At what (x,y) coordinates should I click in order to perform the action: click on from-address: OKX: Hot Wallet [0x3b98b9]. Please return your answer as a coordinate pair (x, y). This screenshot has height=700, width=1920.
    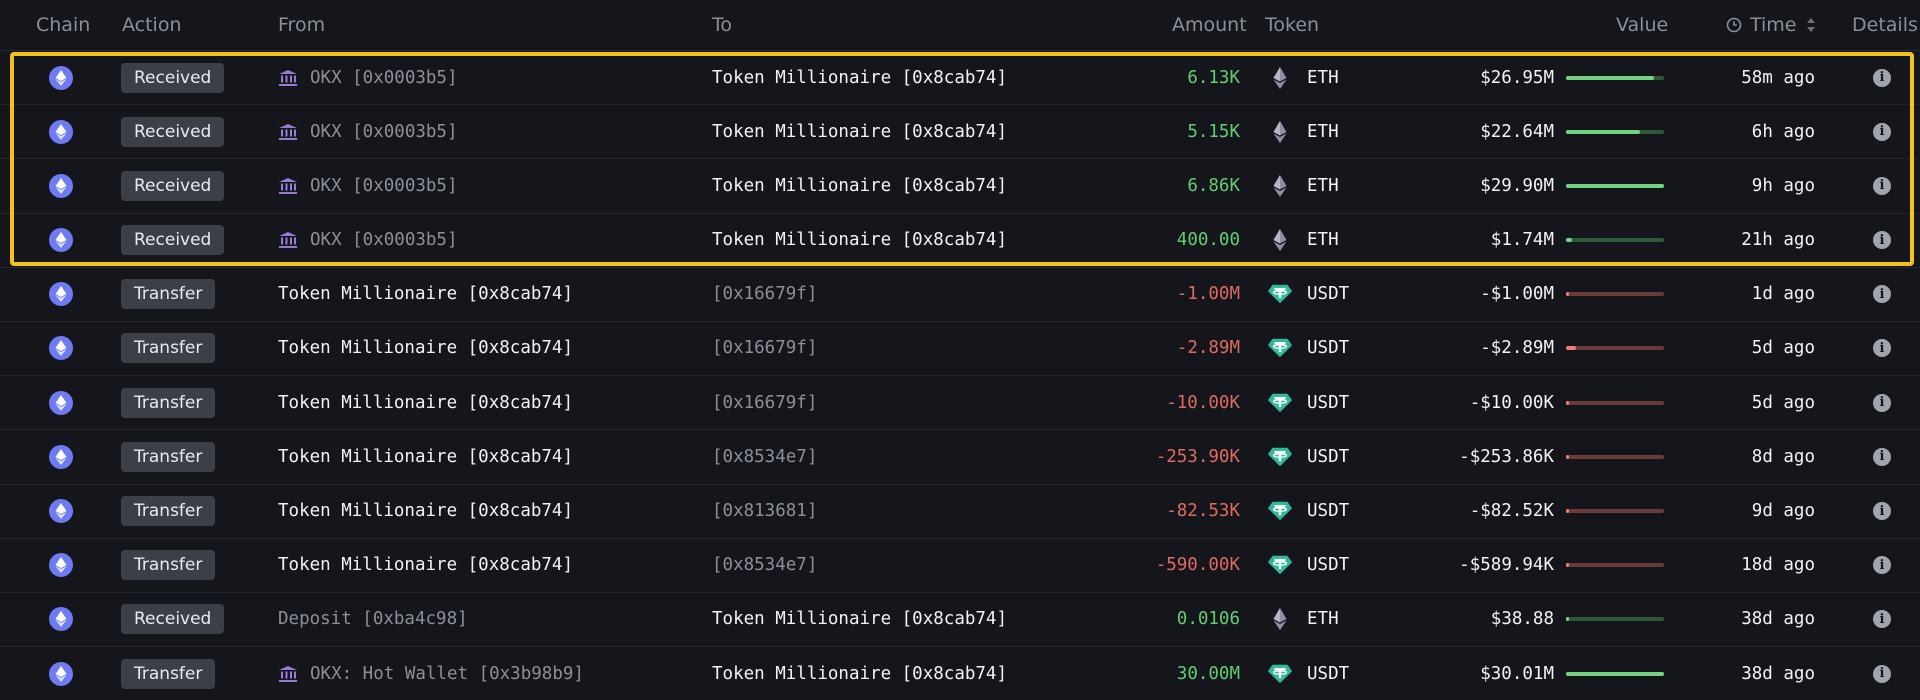
    Looking at the image, I should click on (447, 674).